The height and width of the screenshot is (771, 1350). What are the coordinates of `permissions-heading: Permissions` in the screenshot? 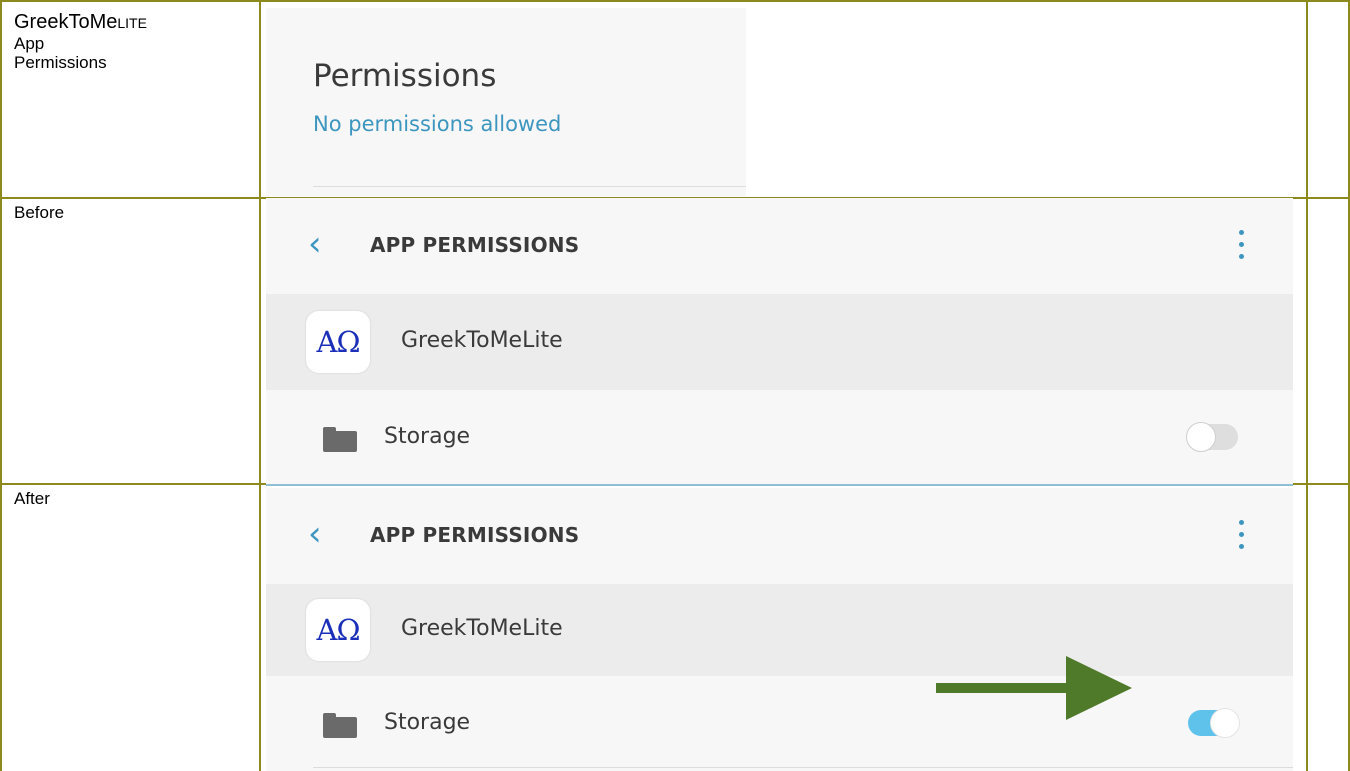 It's located at (405, 76).